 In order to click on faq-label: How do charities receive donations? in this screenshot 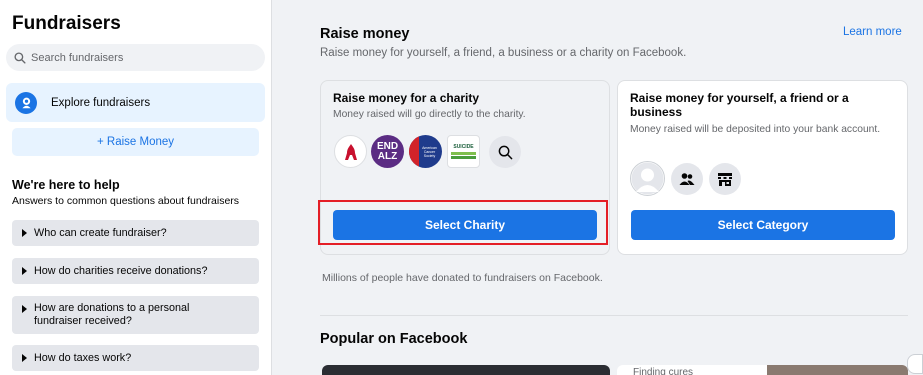, I will do `click(121, 271)`.